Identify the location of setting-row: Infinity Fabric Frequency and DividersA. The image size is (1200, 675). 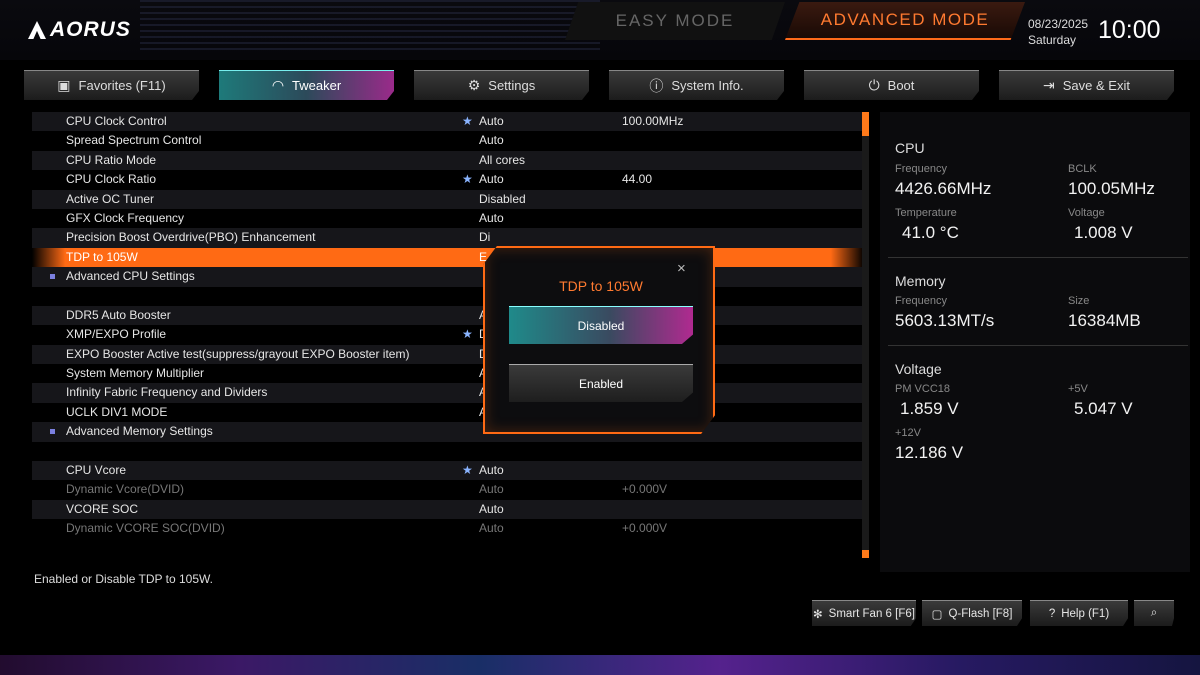
(448, 393).